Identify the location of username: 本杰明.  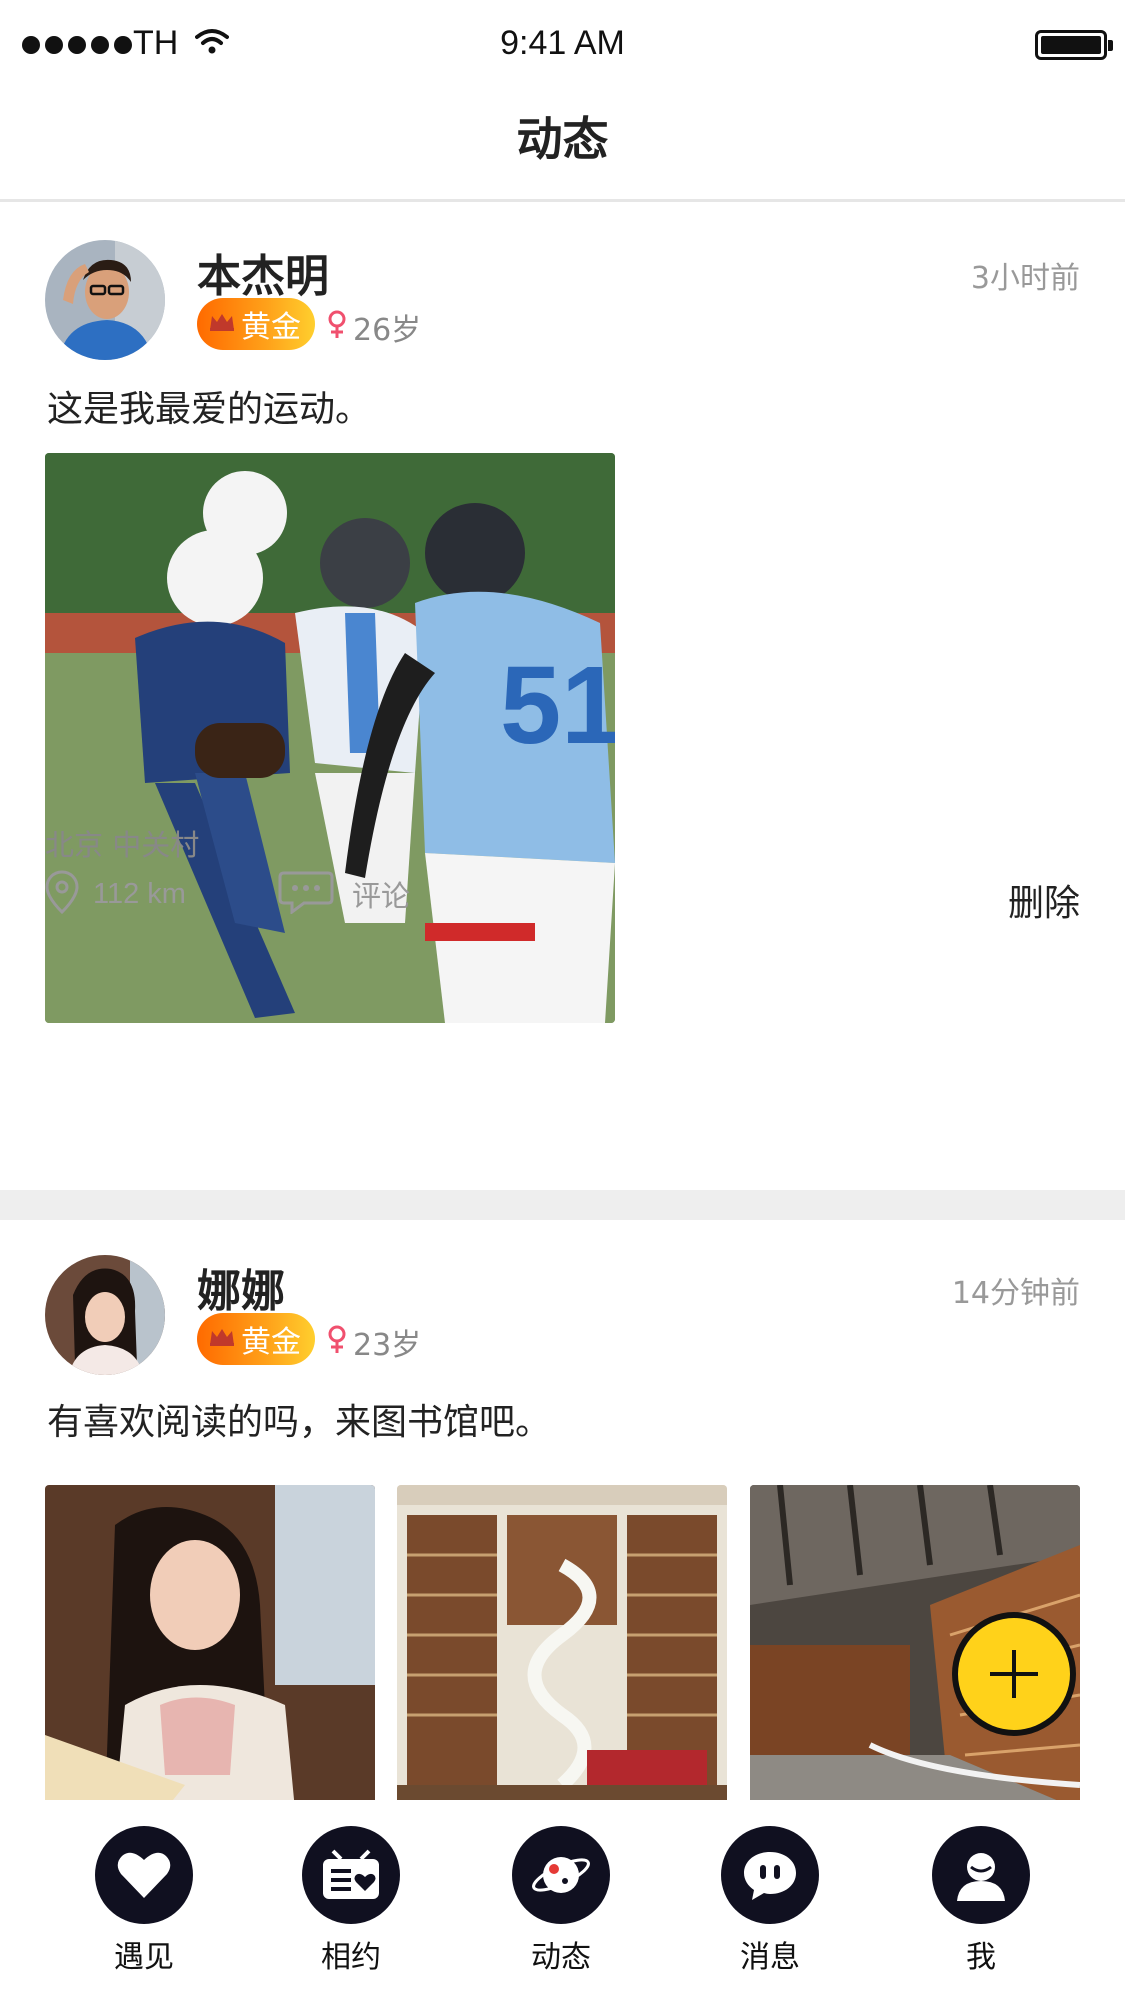
(263, 272).